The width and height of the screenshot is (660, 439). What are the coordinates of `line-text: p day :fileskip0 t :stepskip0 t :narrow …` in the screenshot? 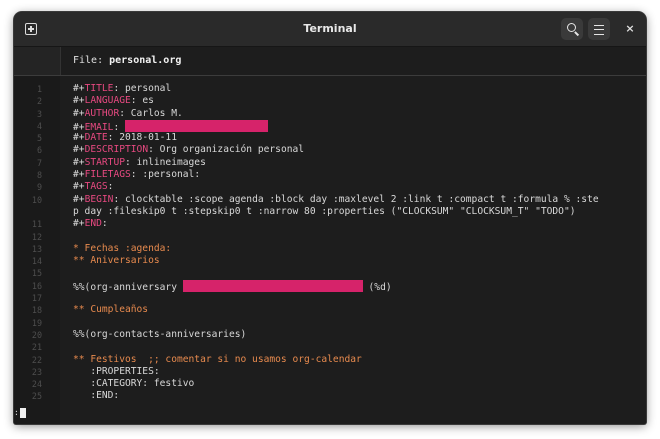 It's located at (356, 212).